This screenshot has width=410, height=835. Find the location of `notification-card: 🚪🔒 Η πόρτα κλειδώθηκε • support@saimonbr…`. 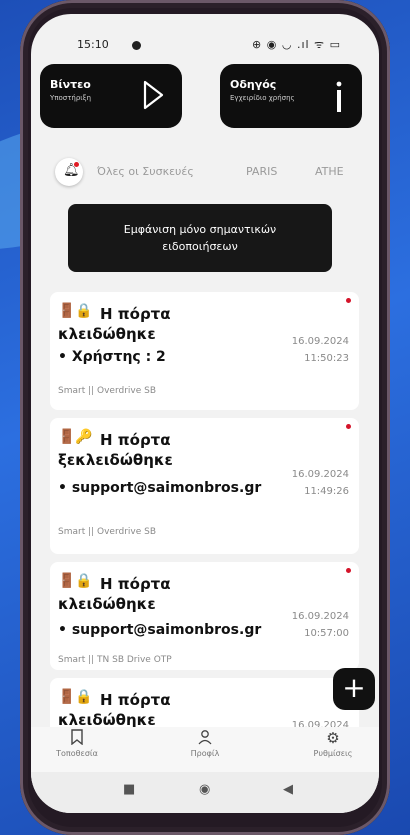

notification-card: 🚪🔒 Η πόρτα κλειδώθηκε • support@saimonbr… is located at coordinates (204, 616).